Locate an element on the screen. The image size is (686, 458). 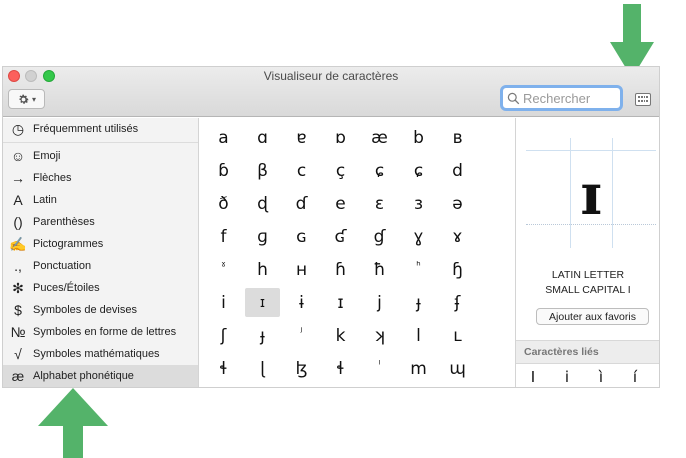
character-cell: ɤ is located at coordinates (457, 236).